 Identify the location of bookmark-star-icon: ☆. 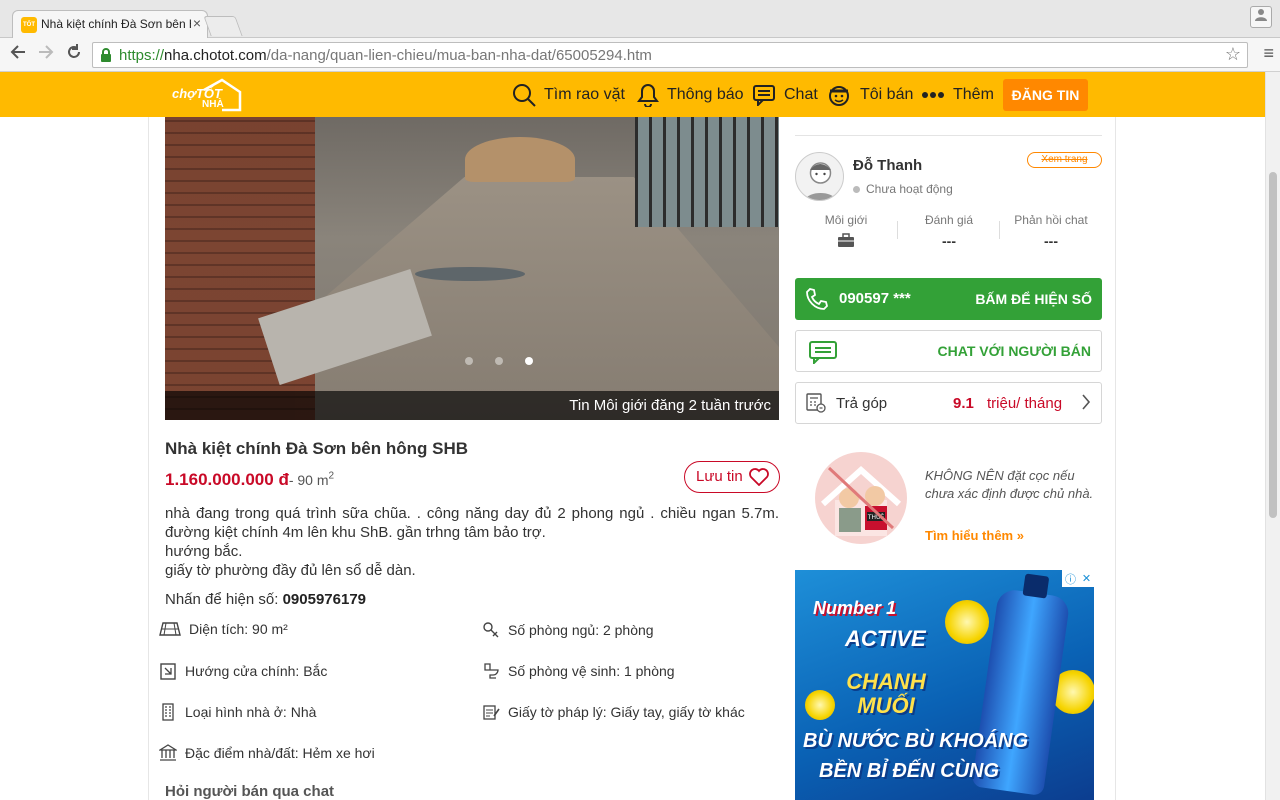
(1233, 54).